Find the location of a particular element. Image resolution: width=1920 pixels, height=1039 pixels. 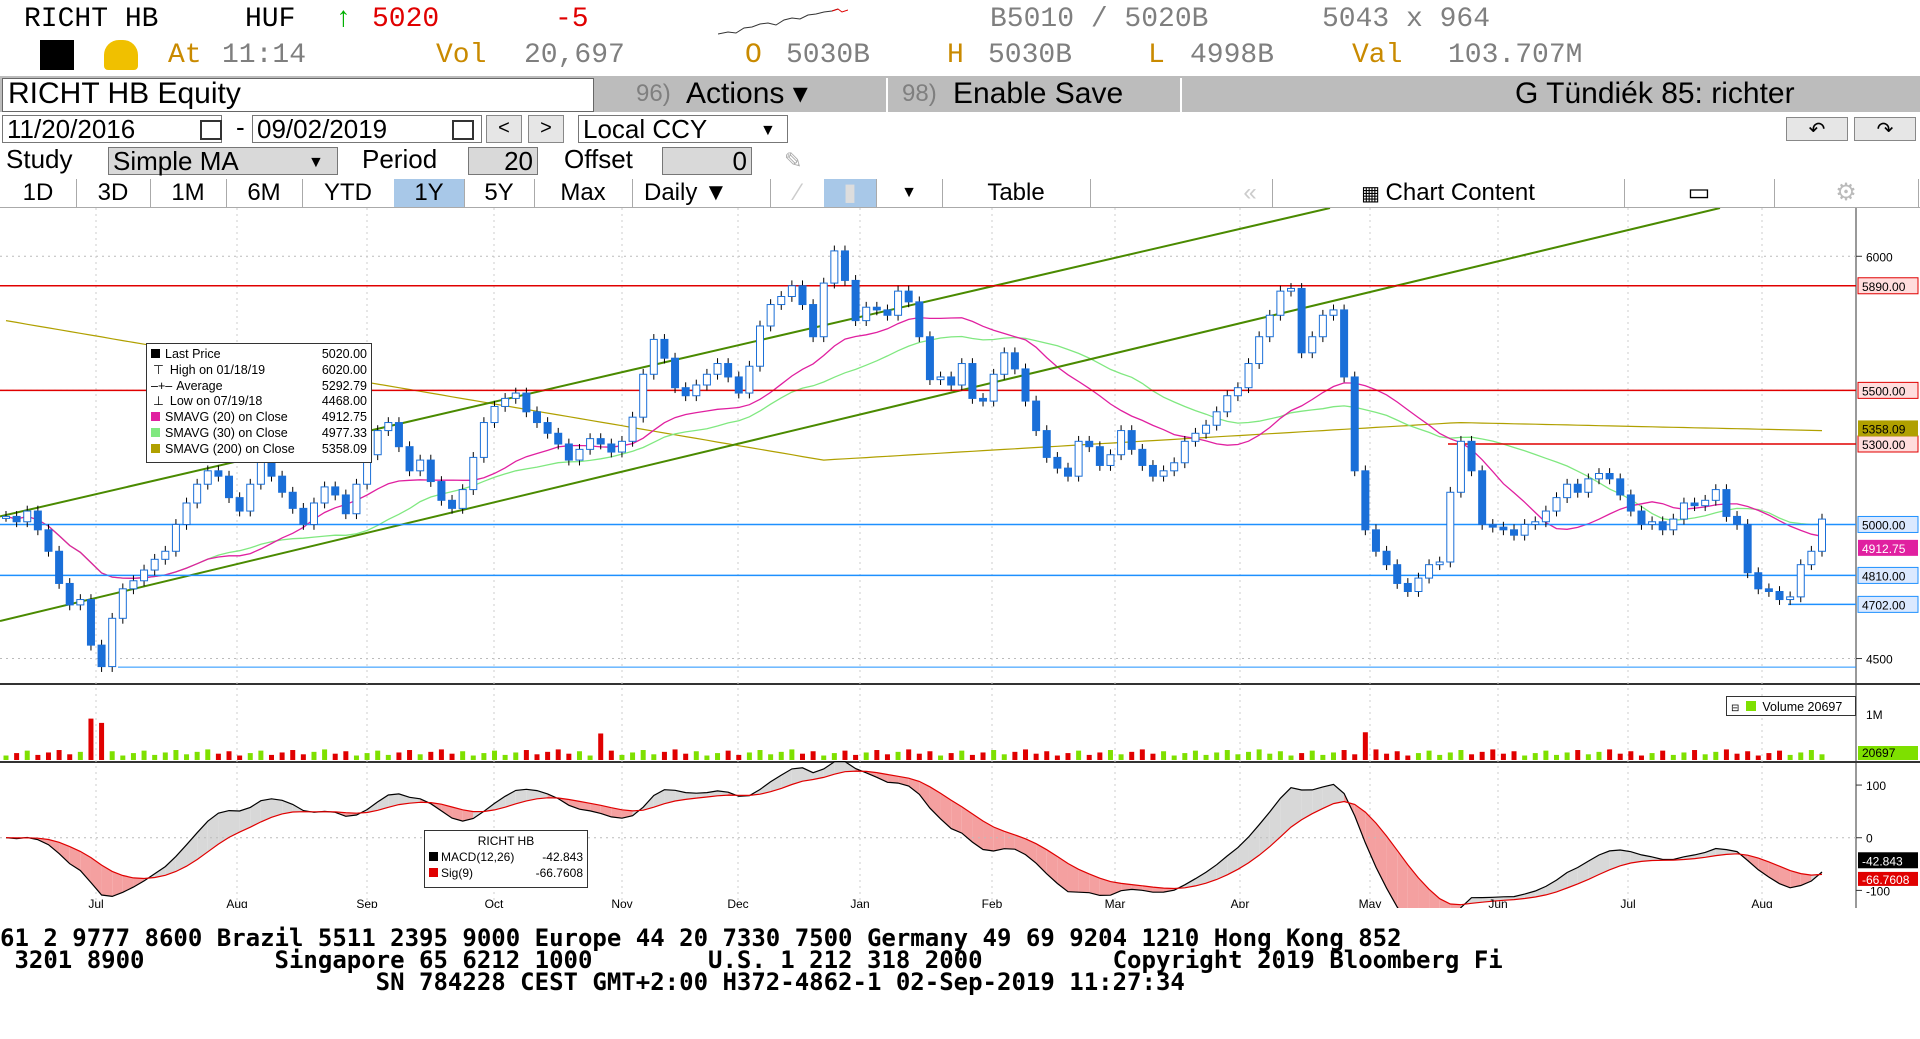

enable-save-button: Enable Save is located at coordinates (1038, 94).